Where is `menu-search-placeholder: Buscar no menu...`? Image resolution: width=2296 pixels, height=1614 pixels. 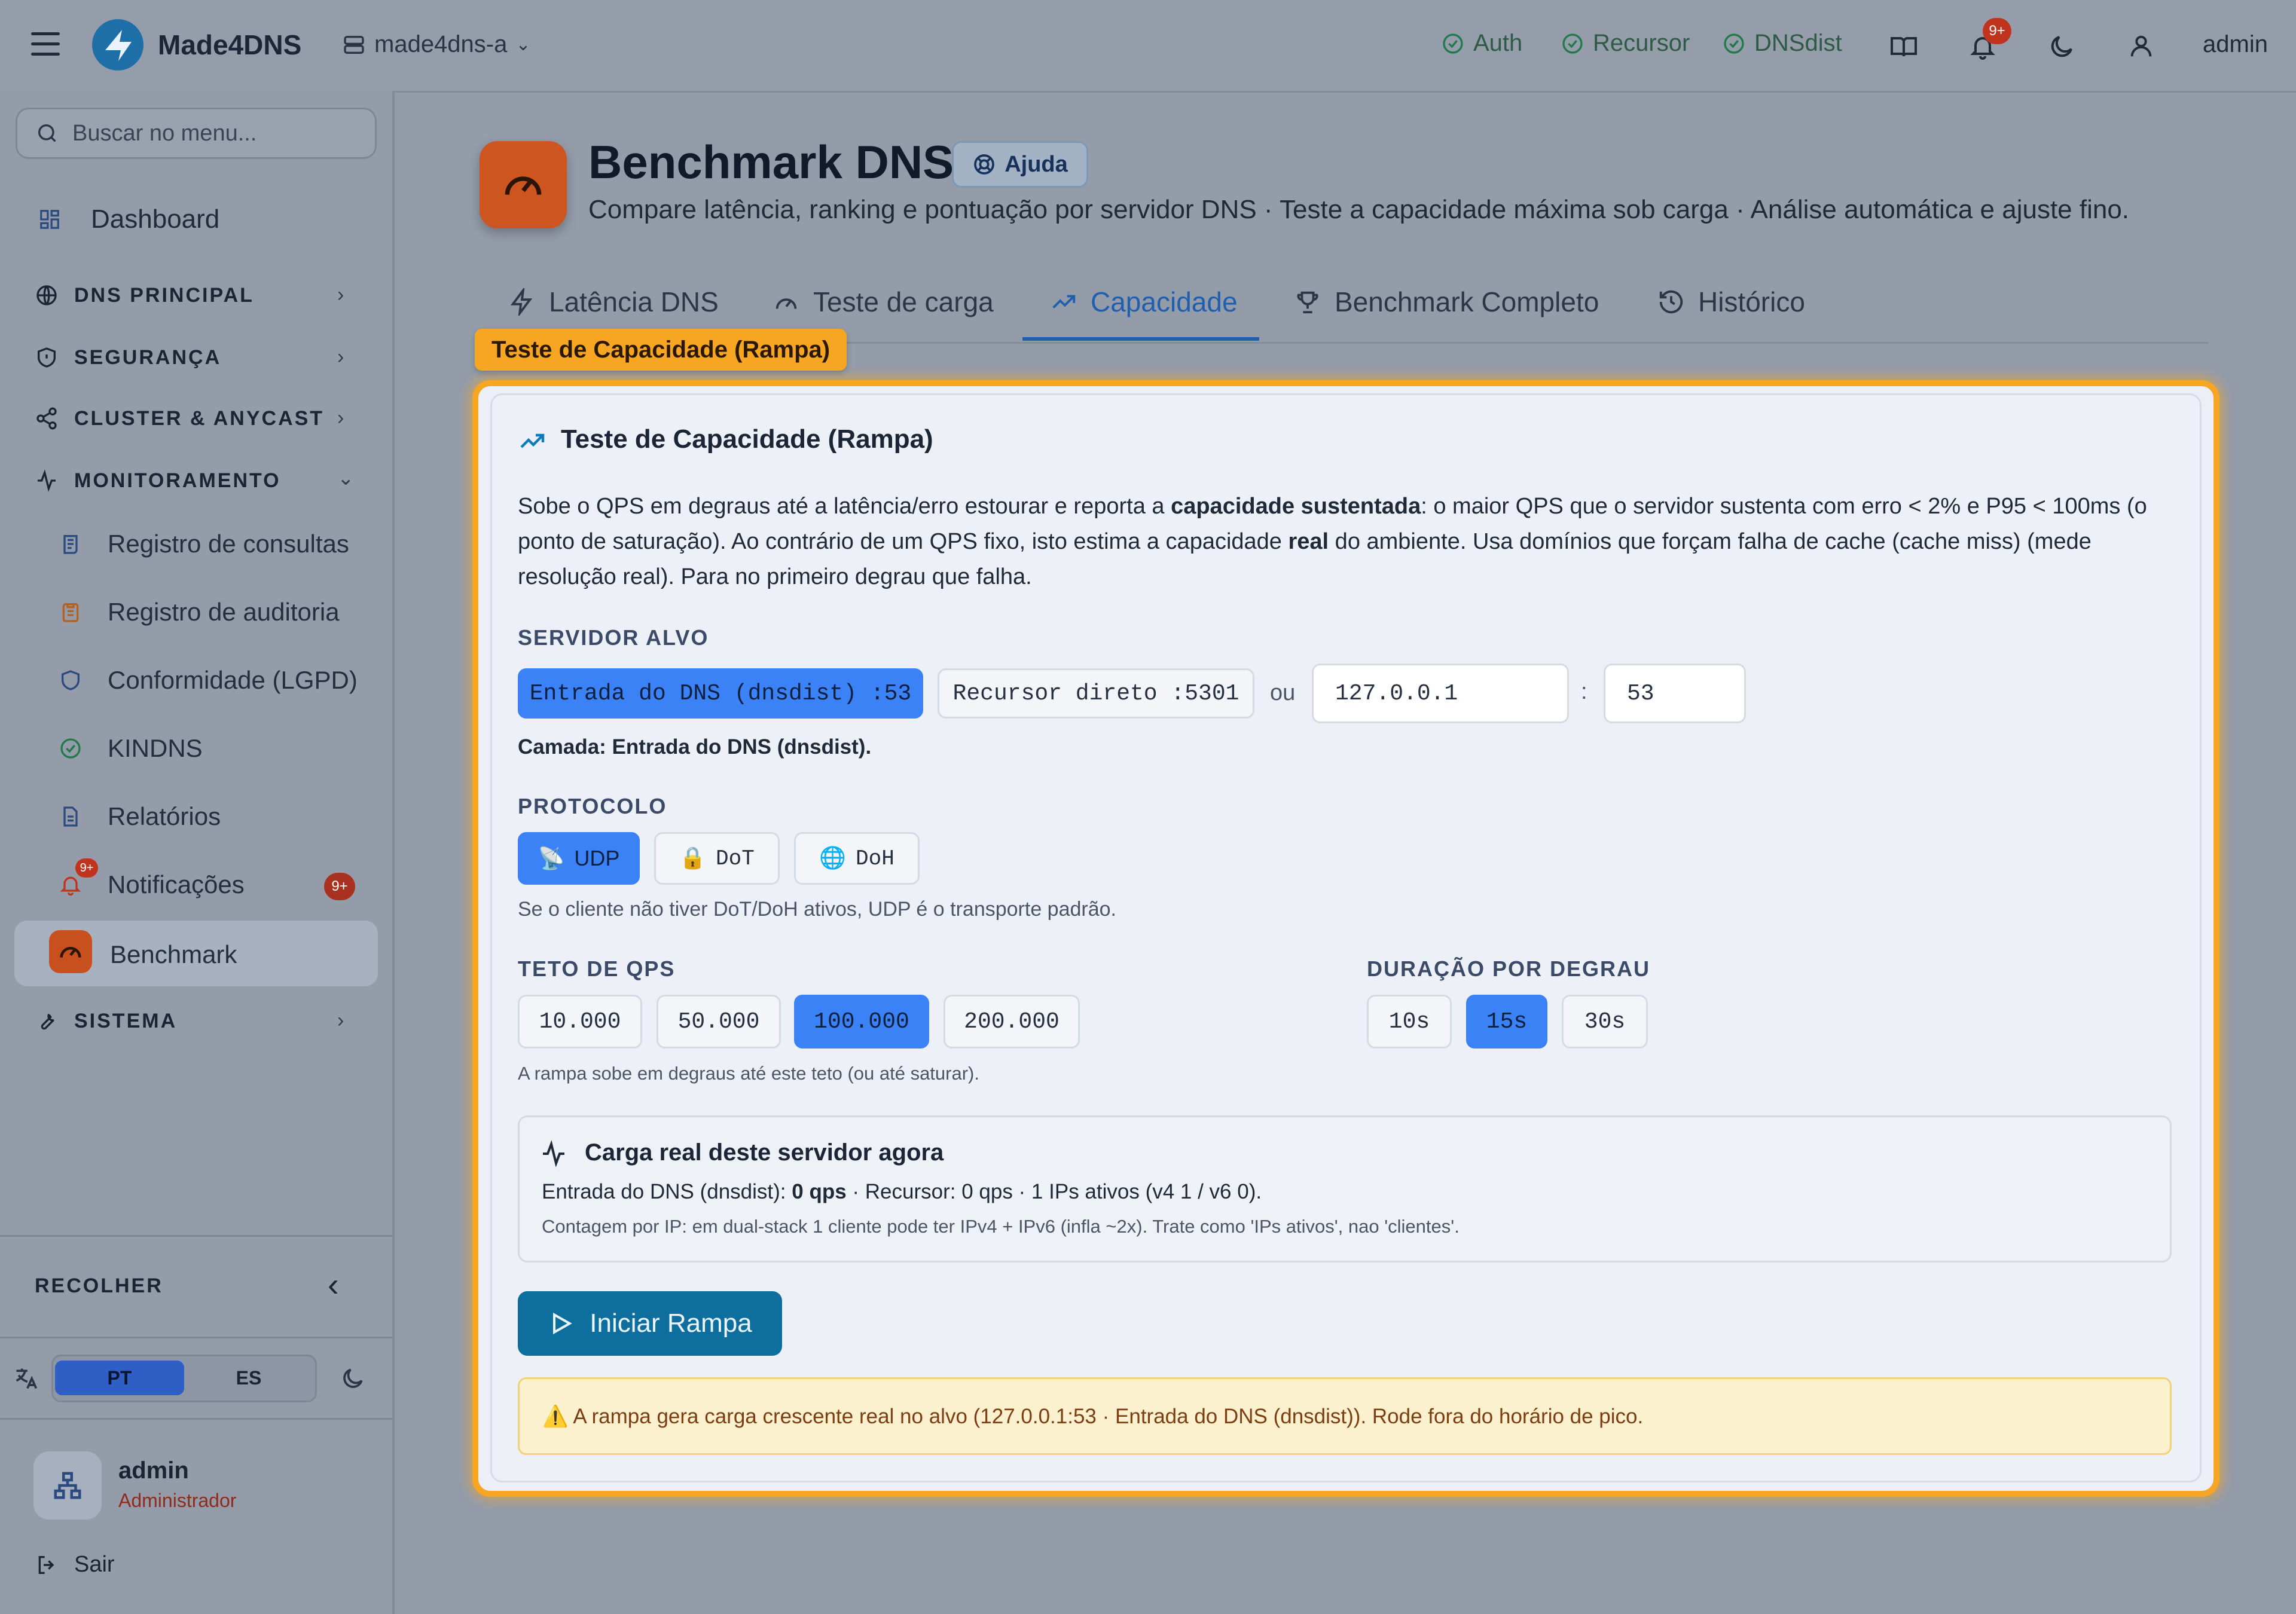
menu-search-placeholder: Buscar no menu... is located at coordinates (164, 133).